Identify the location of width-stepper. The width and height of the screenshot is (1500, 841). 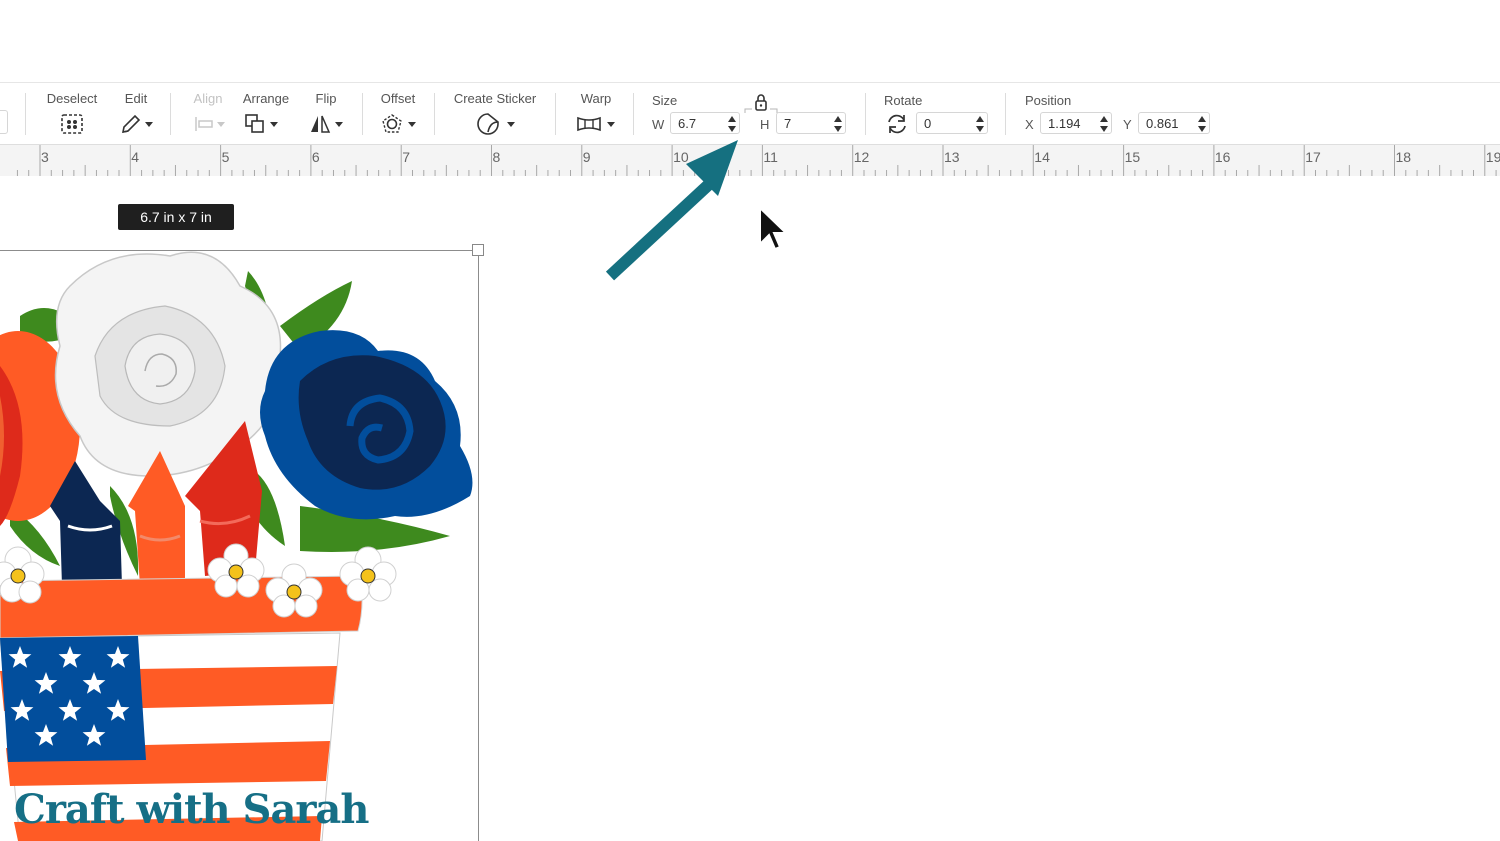
(732, 124).